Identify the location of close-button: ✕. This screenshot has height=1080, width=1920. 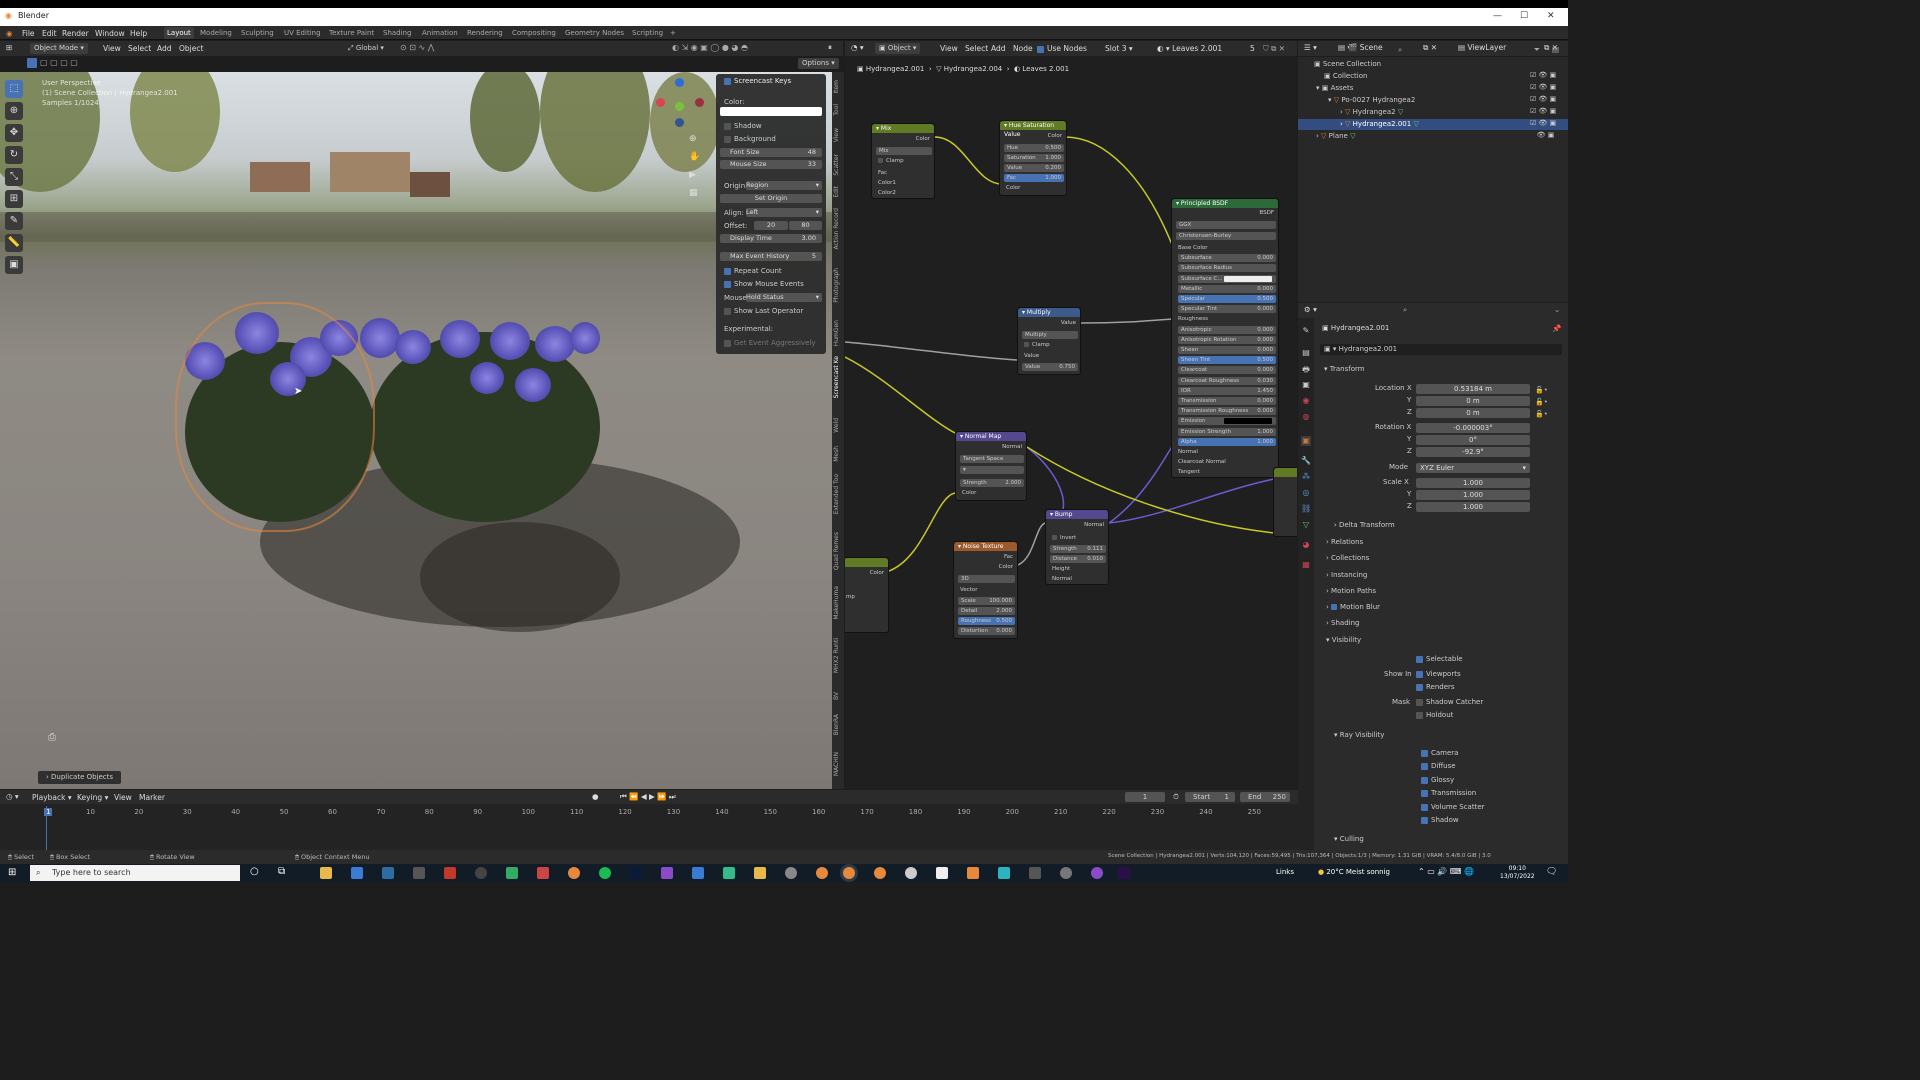
(1551, 16).